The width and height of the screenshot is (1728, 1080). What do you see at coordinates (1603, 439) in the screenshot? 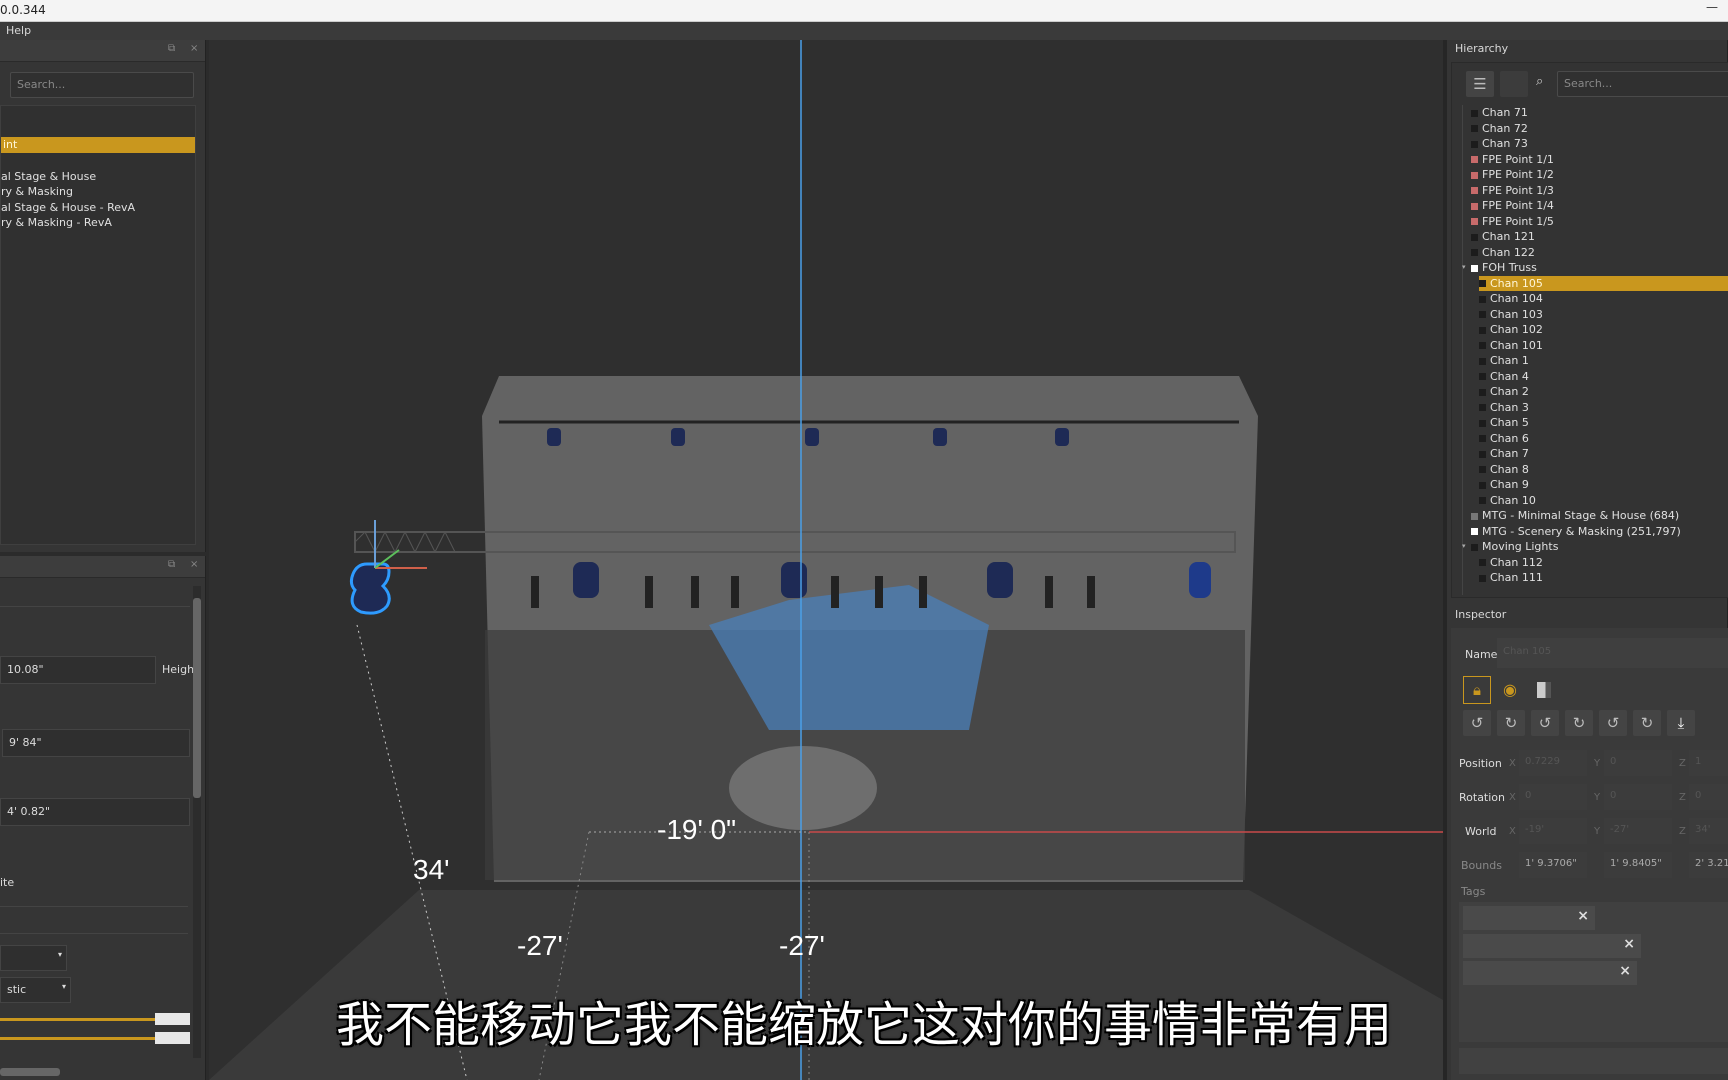
I see `hierarchy-item: Chan 6` at bounding box center [1603, 439].